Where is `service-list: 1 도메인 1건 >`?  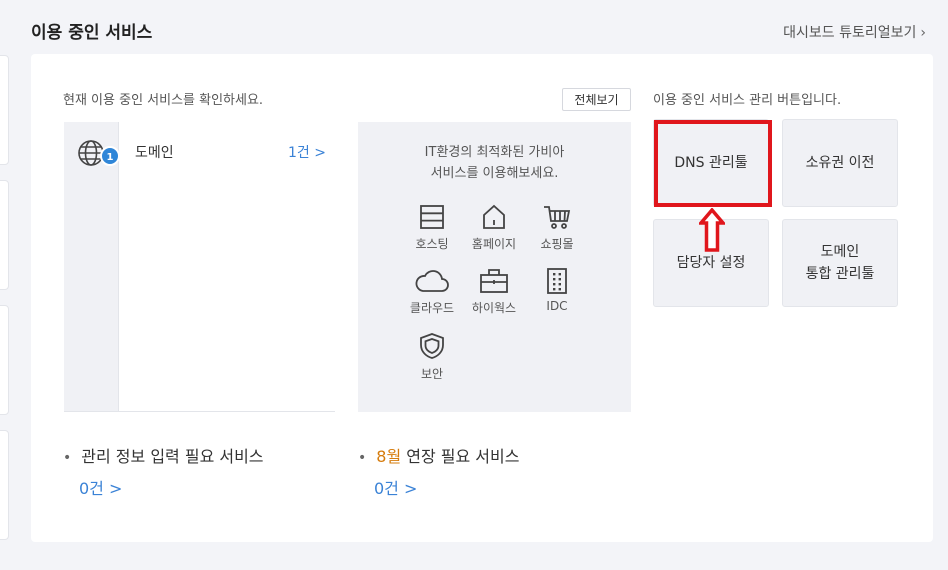 service-list: 1 도메인 1건 > is located at coordinates (199, 267).